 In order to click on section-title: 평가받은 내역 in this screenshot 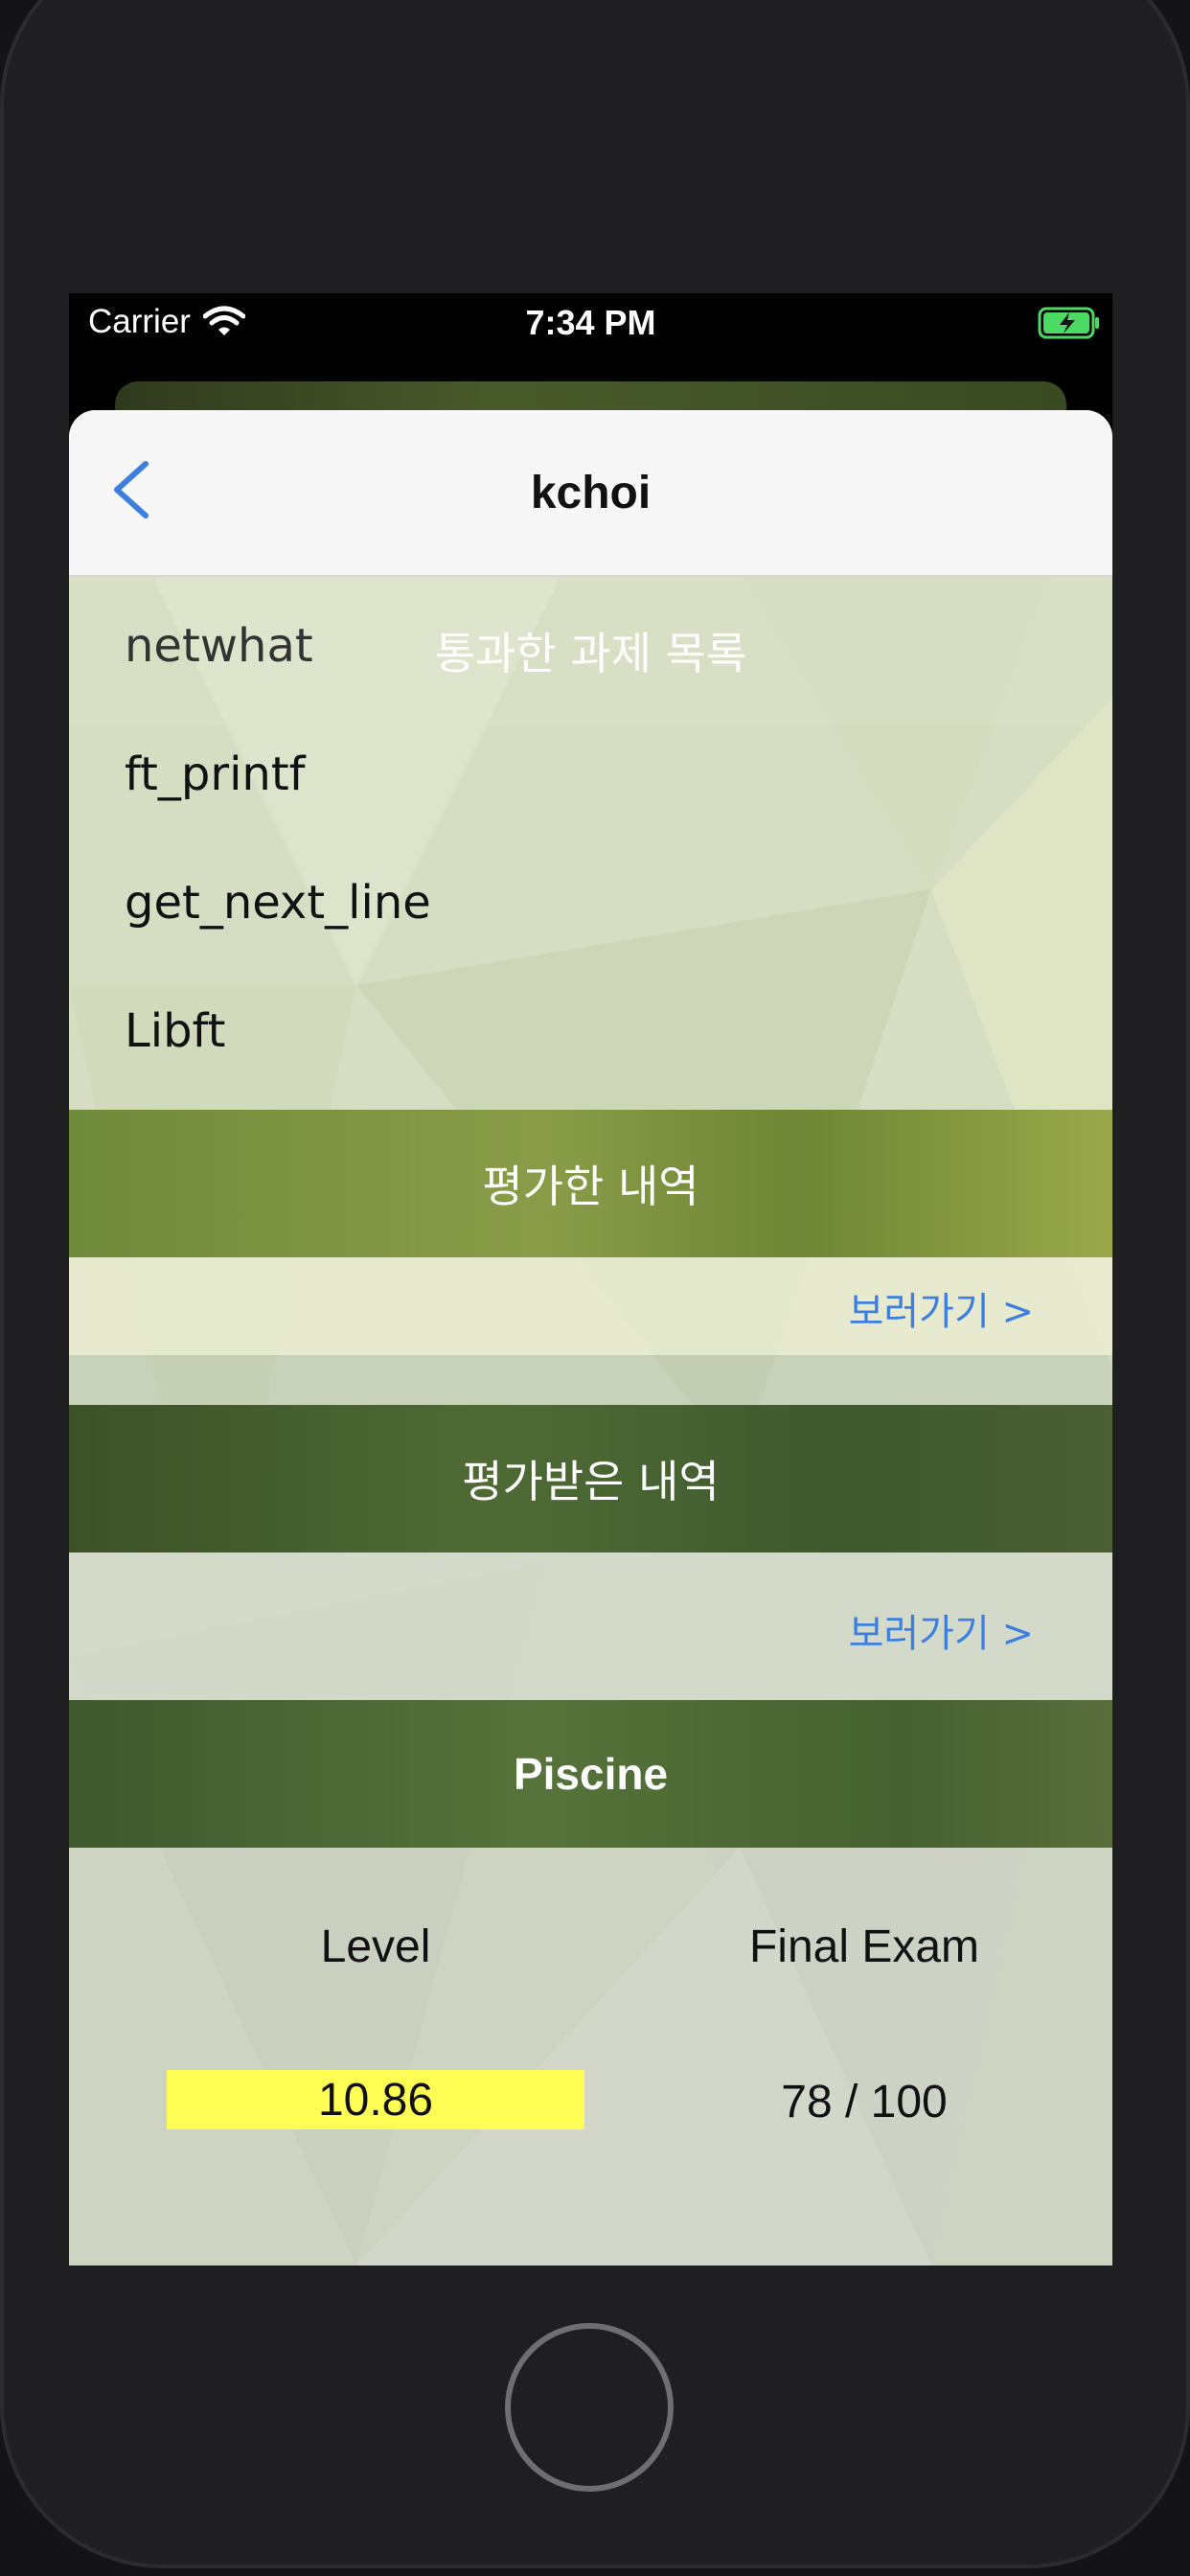, I will do `click(591, 1481)`.